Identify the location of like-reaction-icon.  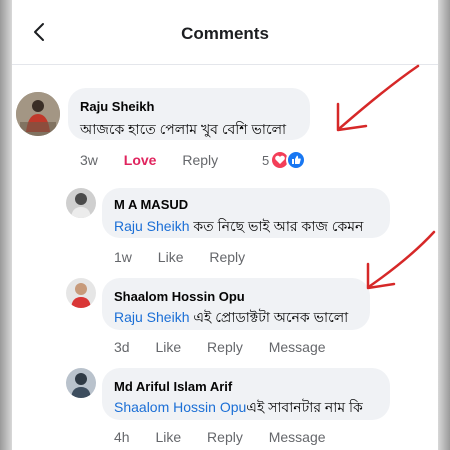
(296, 160).